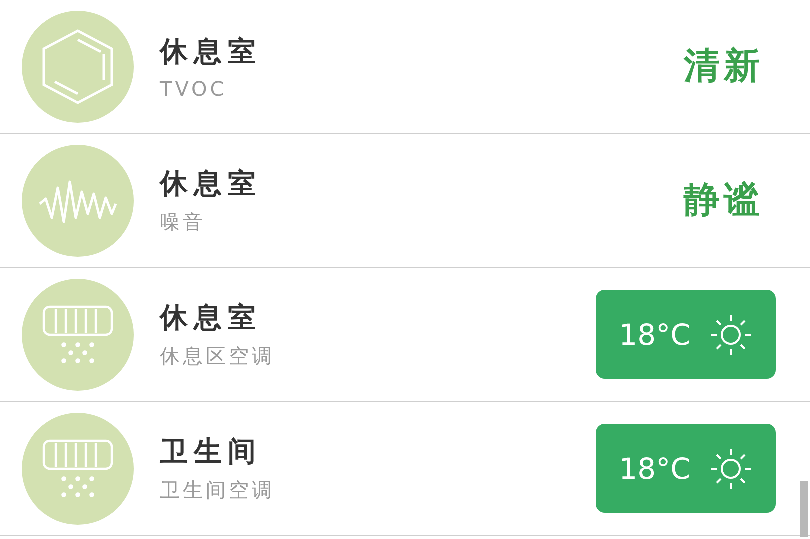  What do you see at coordinates (218, 490) in the screenshot?
I see `device-name: 卫生间空调` at bounding box center [218, 490].